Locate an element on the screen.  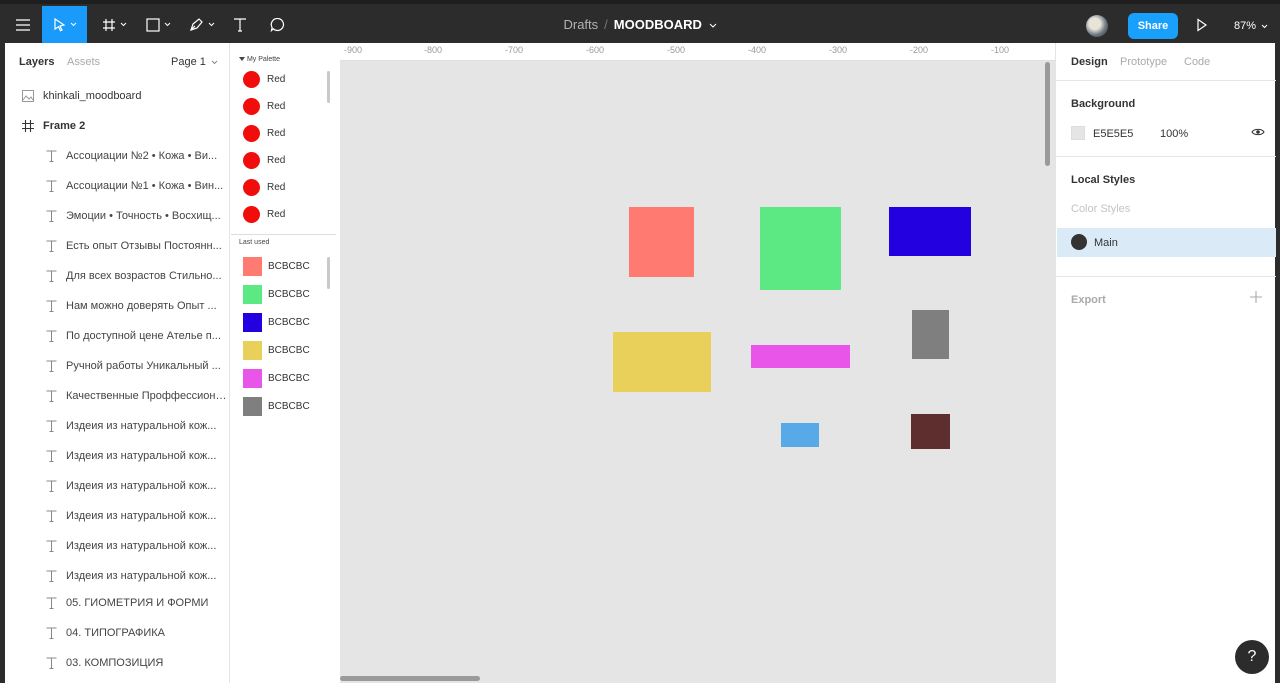
coral-rectangle is located at coordinates (661, 242).